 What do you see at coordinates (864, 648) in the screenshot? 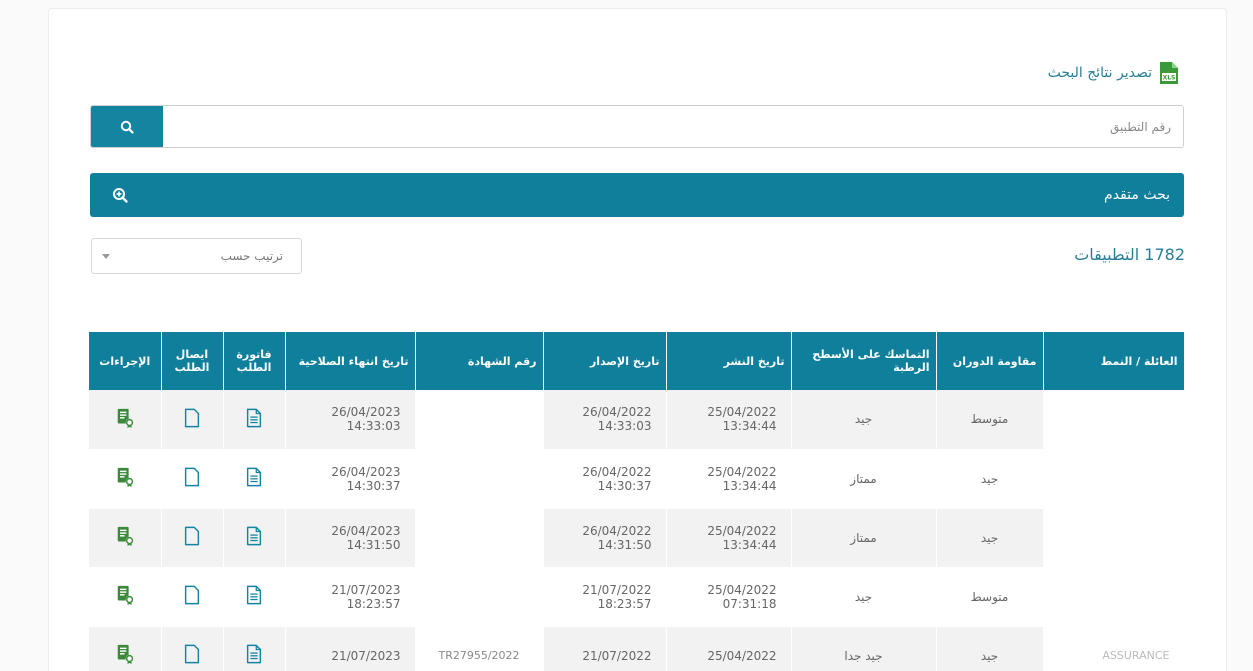
I see `wet-grip-cell: جيد جدا` at bounding box center [864, 648].